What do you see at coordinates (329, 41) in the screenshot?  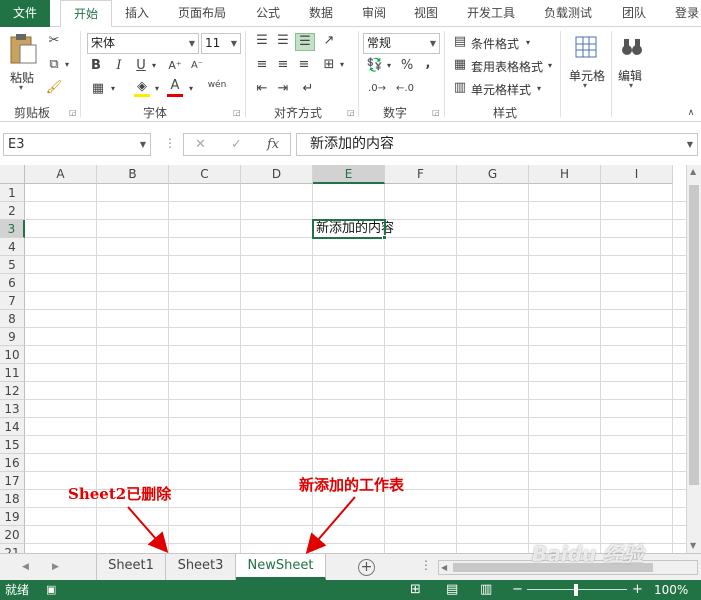 I see `orientation-icon: ↗` at bounding box center [329, 41].